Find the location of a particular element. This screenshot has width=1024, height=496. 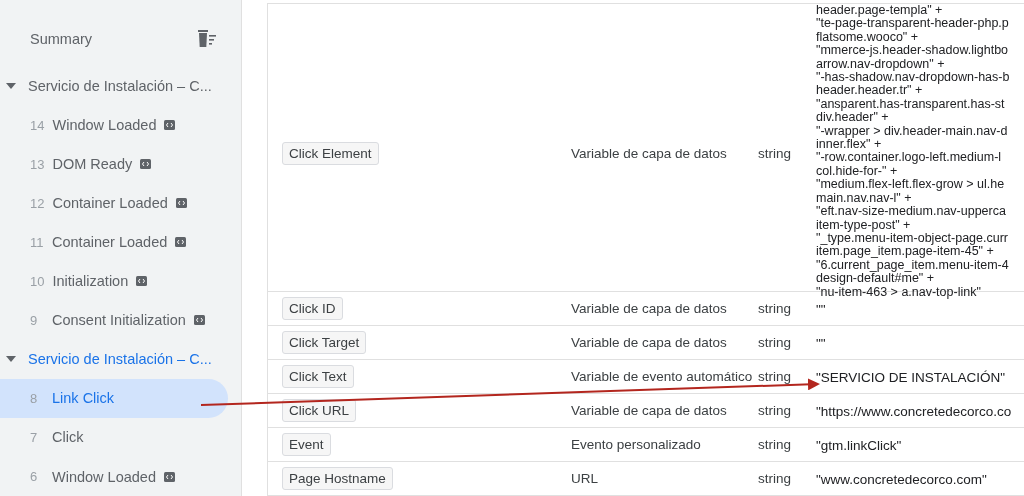

value-line: item-type-post" + is located at coordinates (863, 225).